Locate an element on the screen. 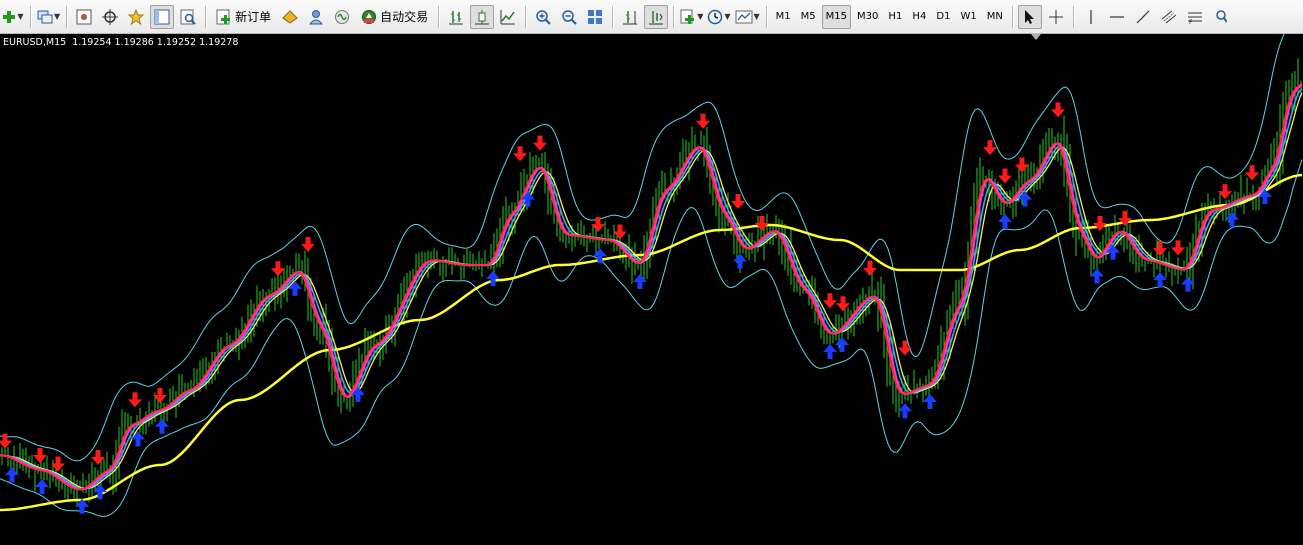  svg-text: F is located at coordinates (1191, 22).